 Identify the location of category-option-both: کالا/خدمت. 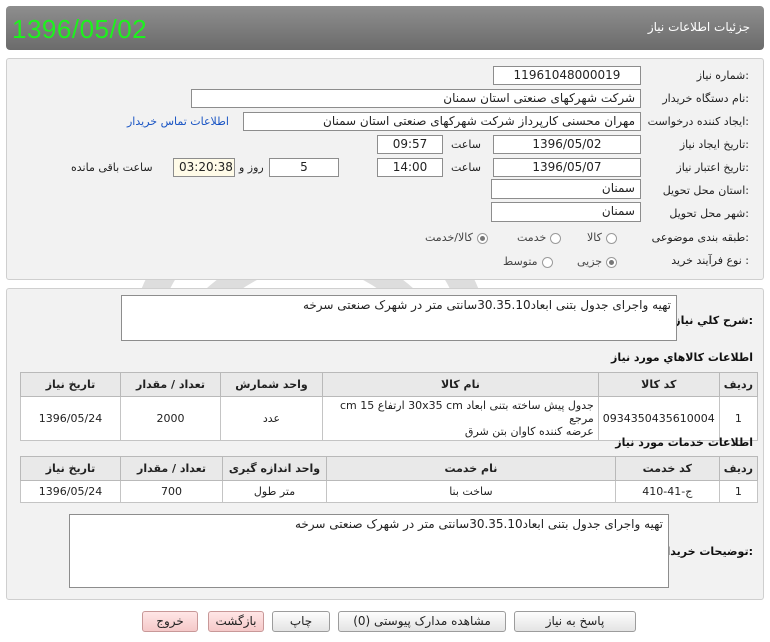
(456, 237).